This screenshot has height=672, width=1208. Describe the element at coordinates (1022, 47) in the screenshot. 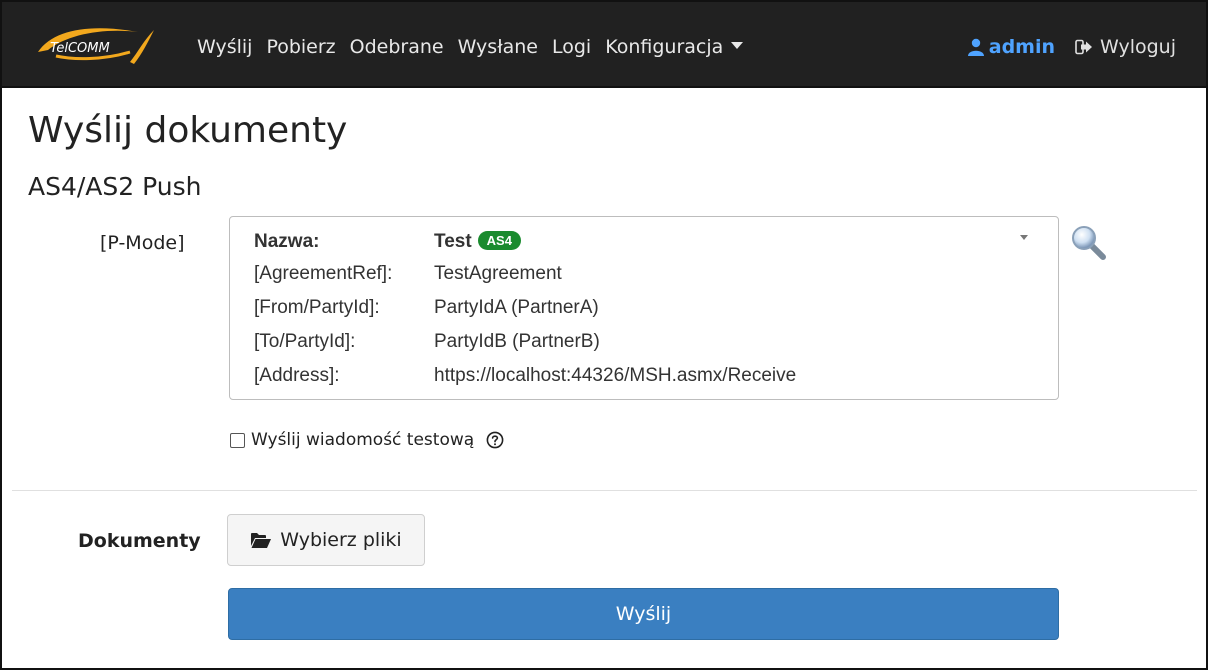

I see `username: admin` at that location.